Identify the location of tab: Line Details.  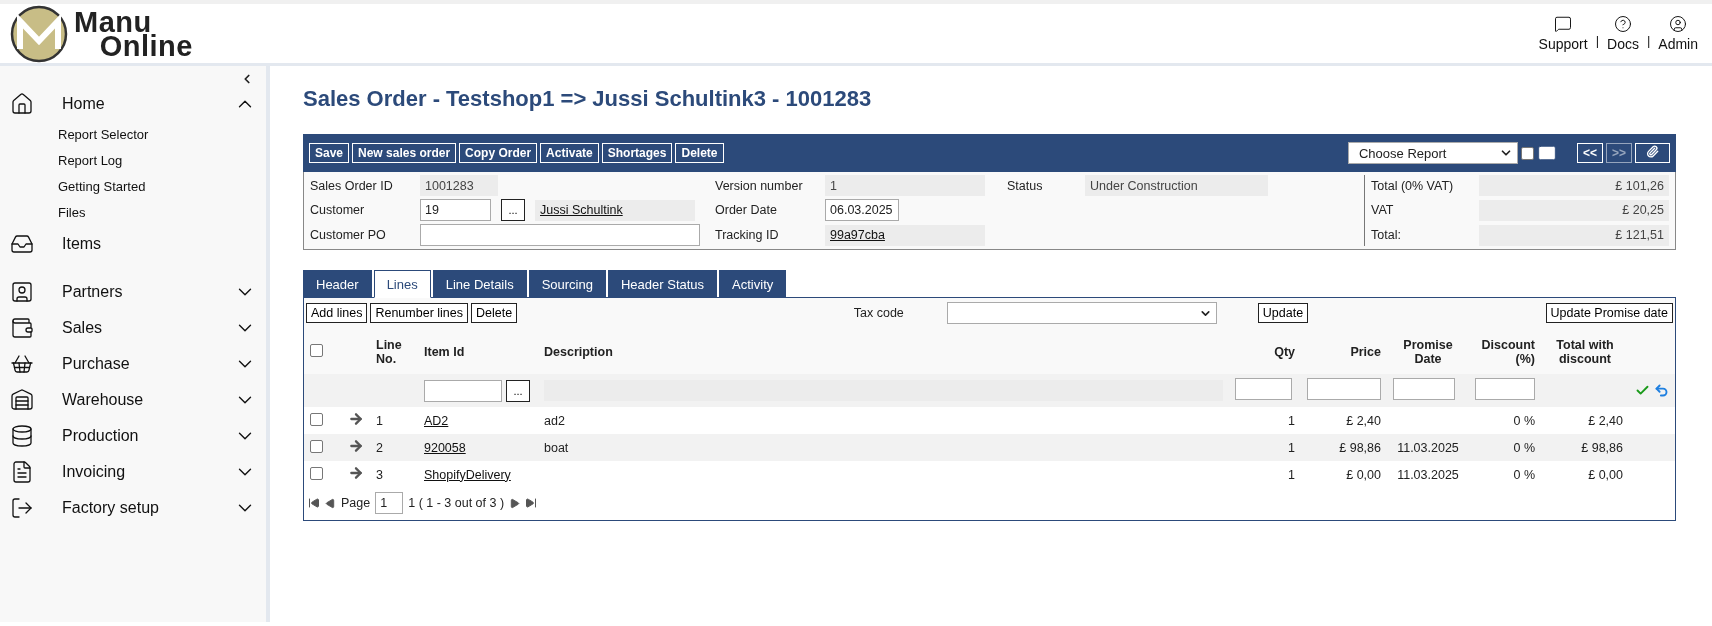
(479, 284).